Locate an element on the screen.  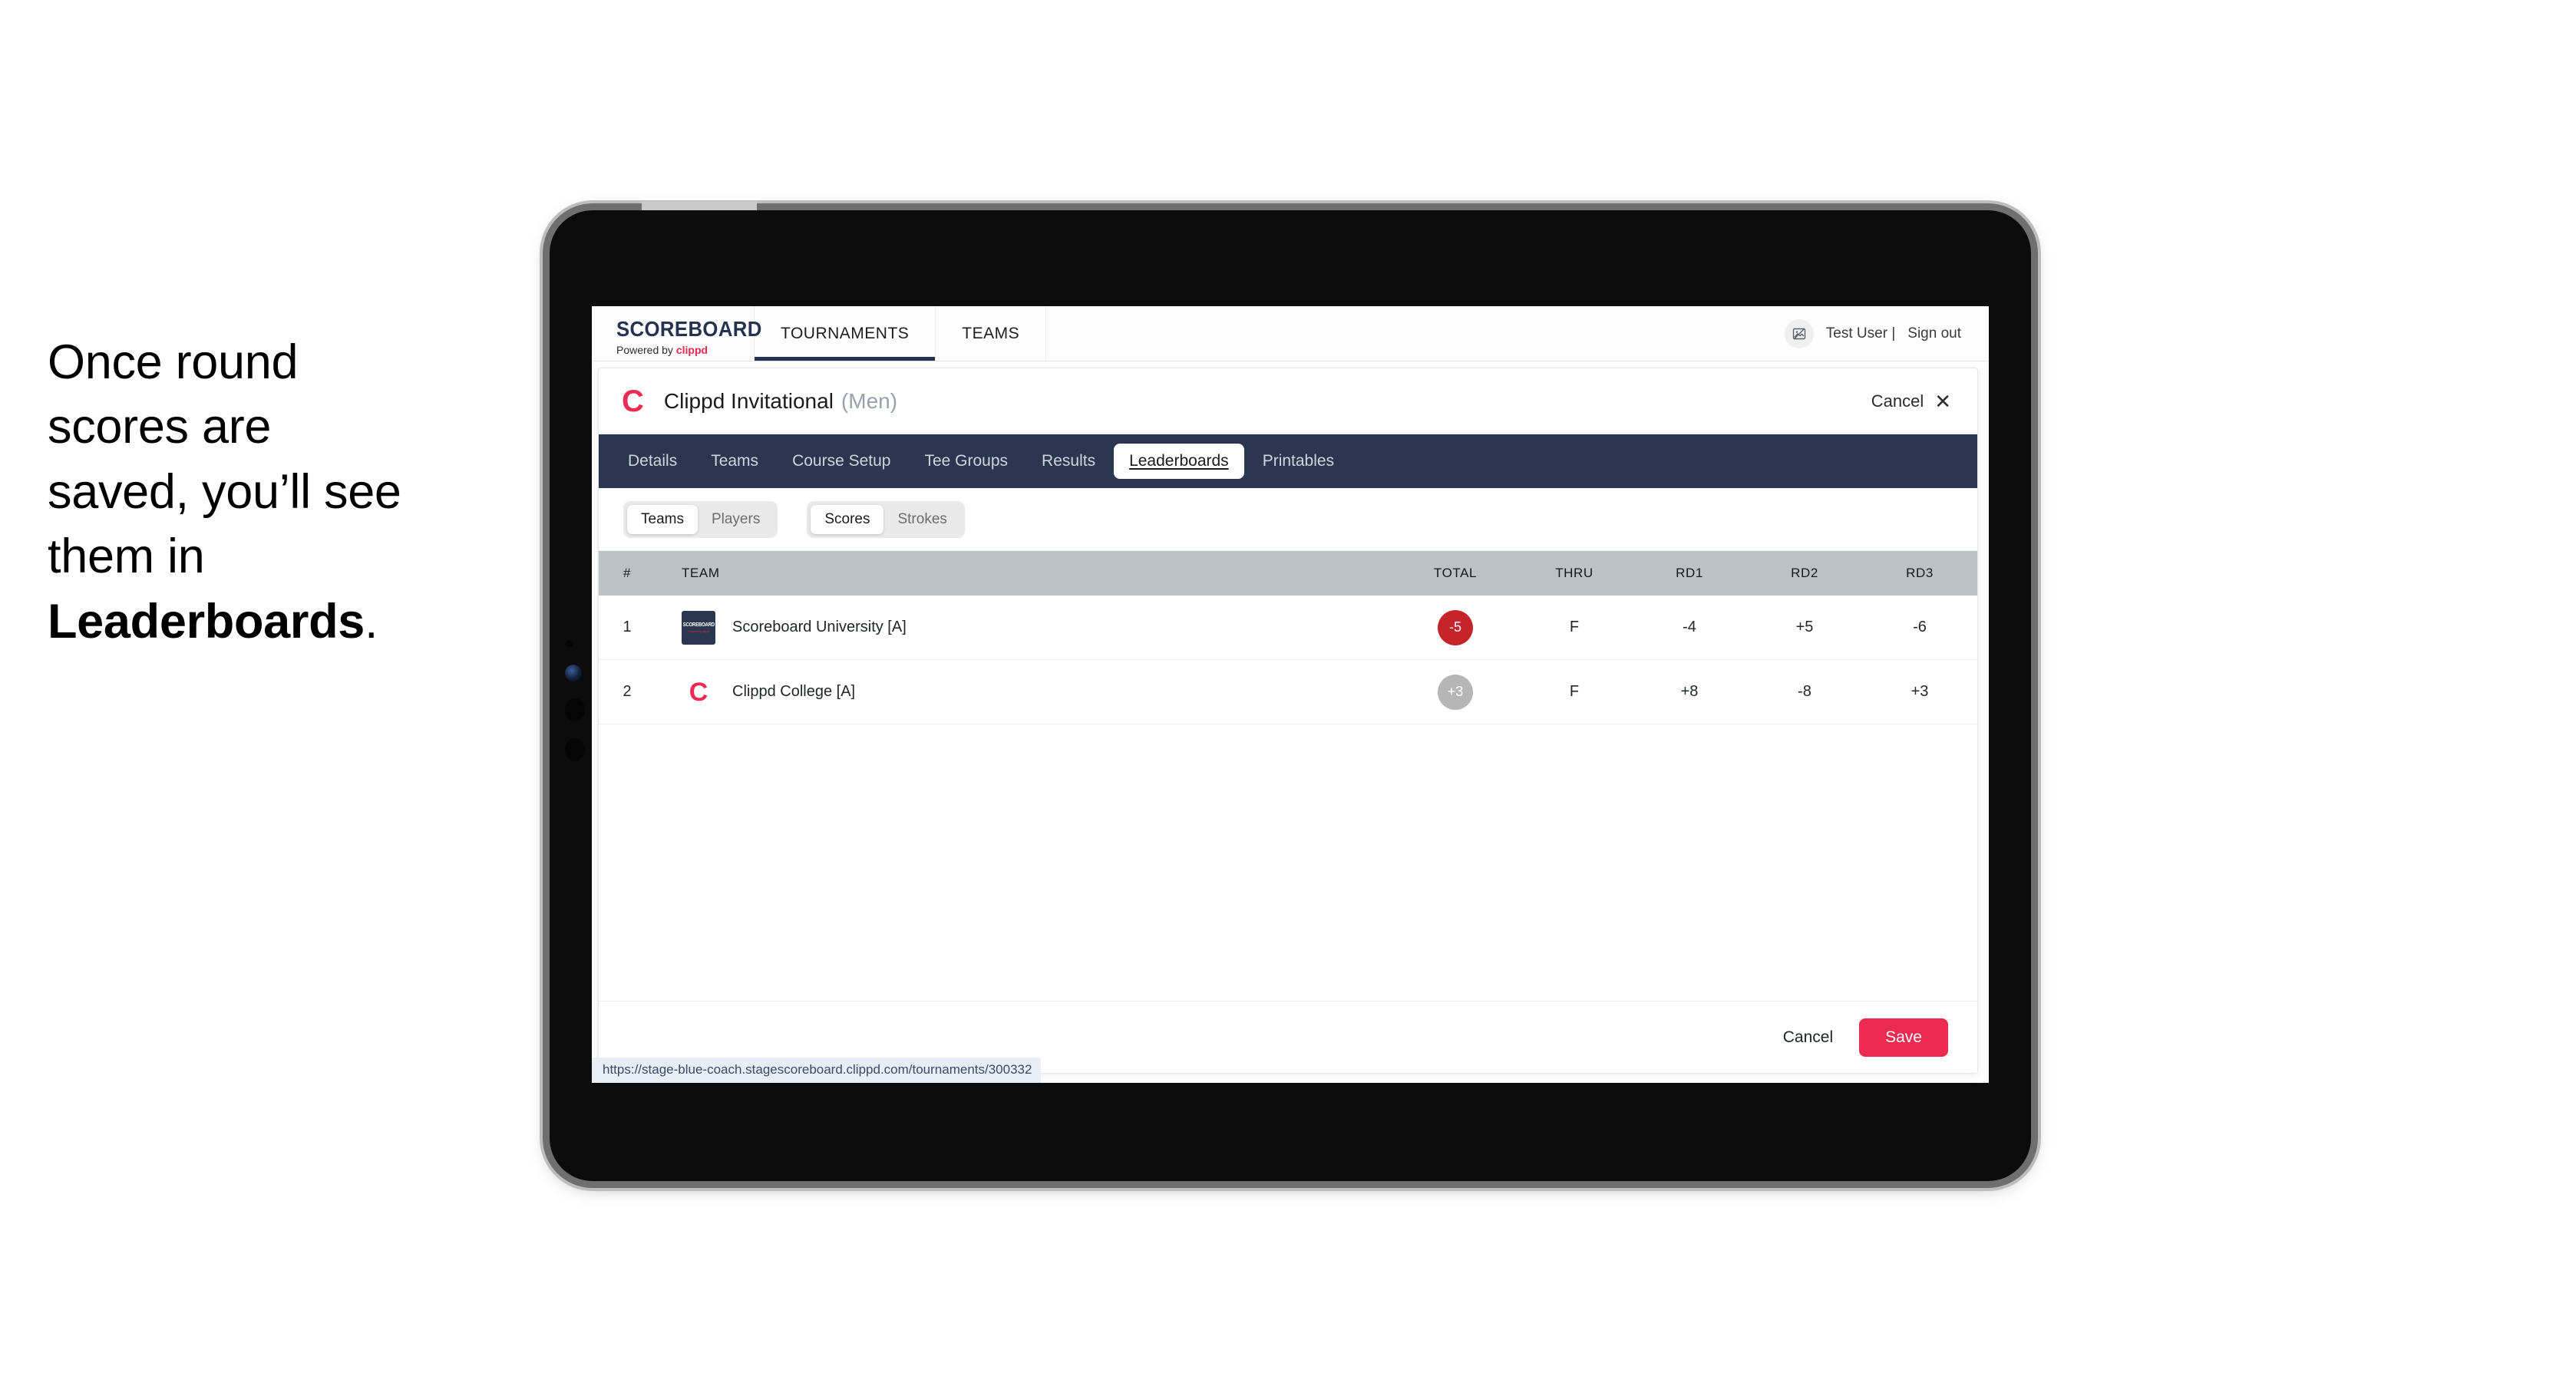
tab-printables: Printables is located at coordinates (1298, 462).